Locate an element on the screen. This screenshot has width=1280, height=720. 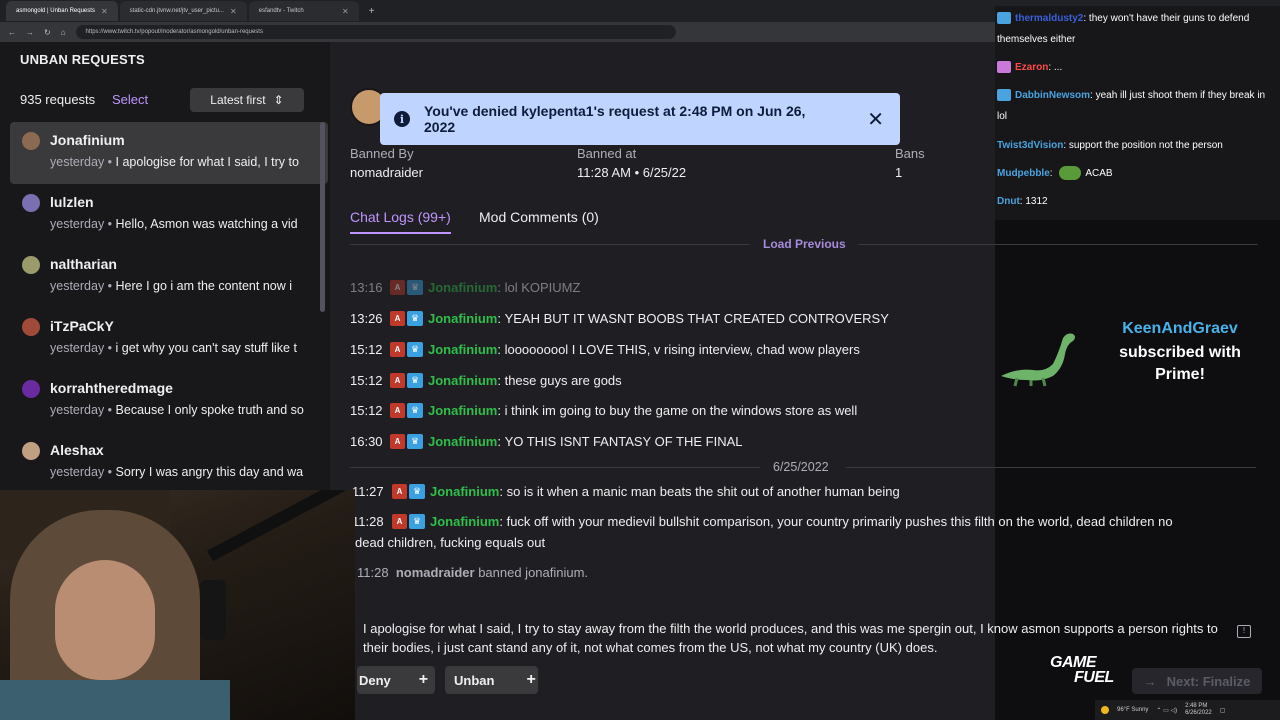
logo-line: FUEL is located at coordinates (1094, 677).